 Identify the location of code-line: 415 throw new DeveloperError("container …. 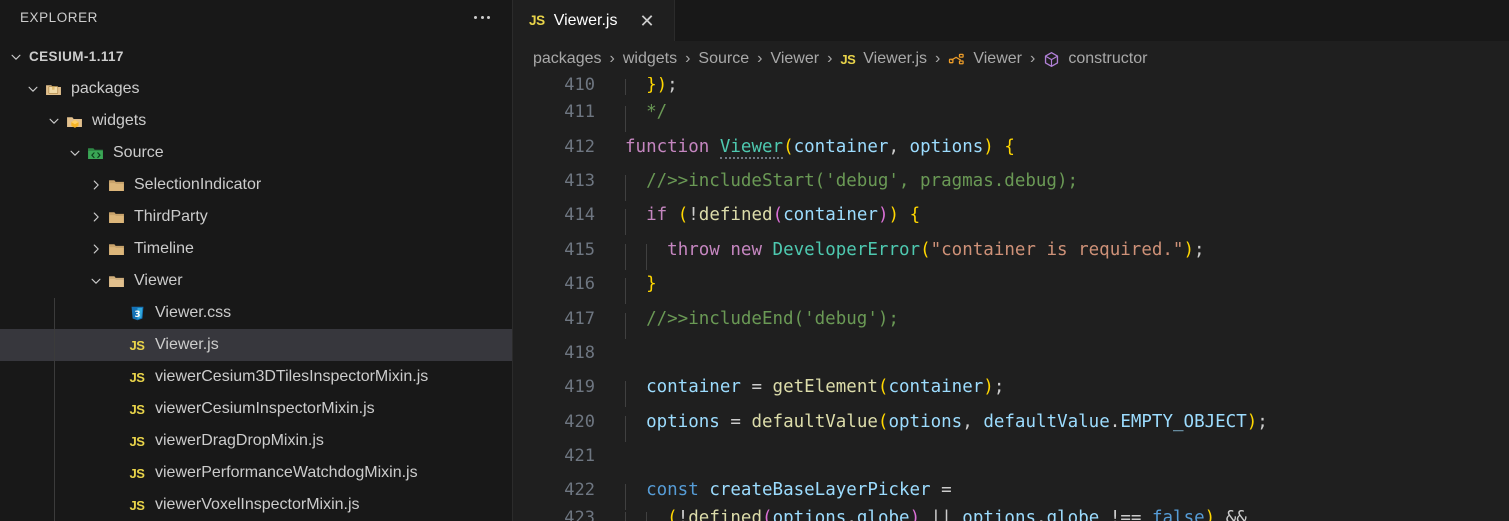
(1011, 251).